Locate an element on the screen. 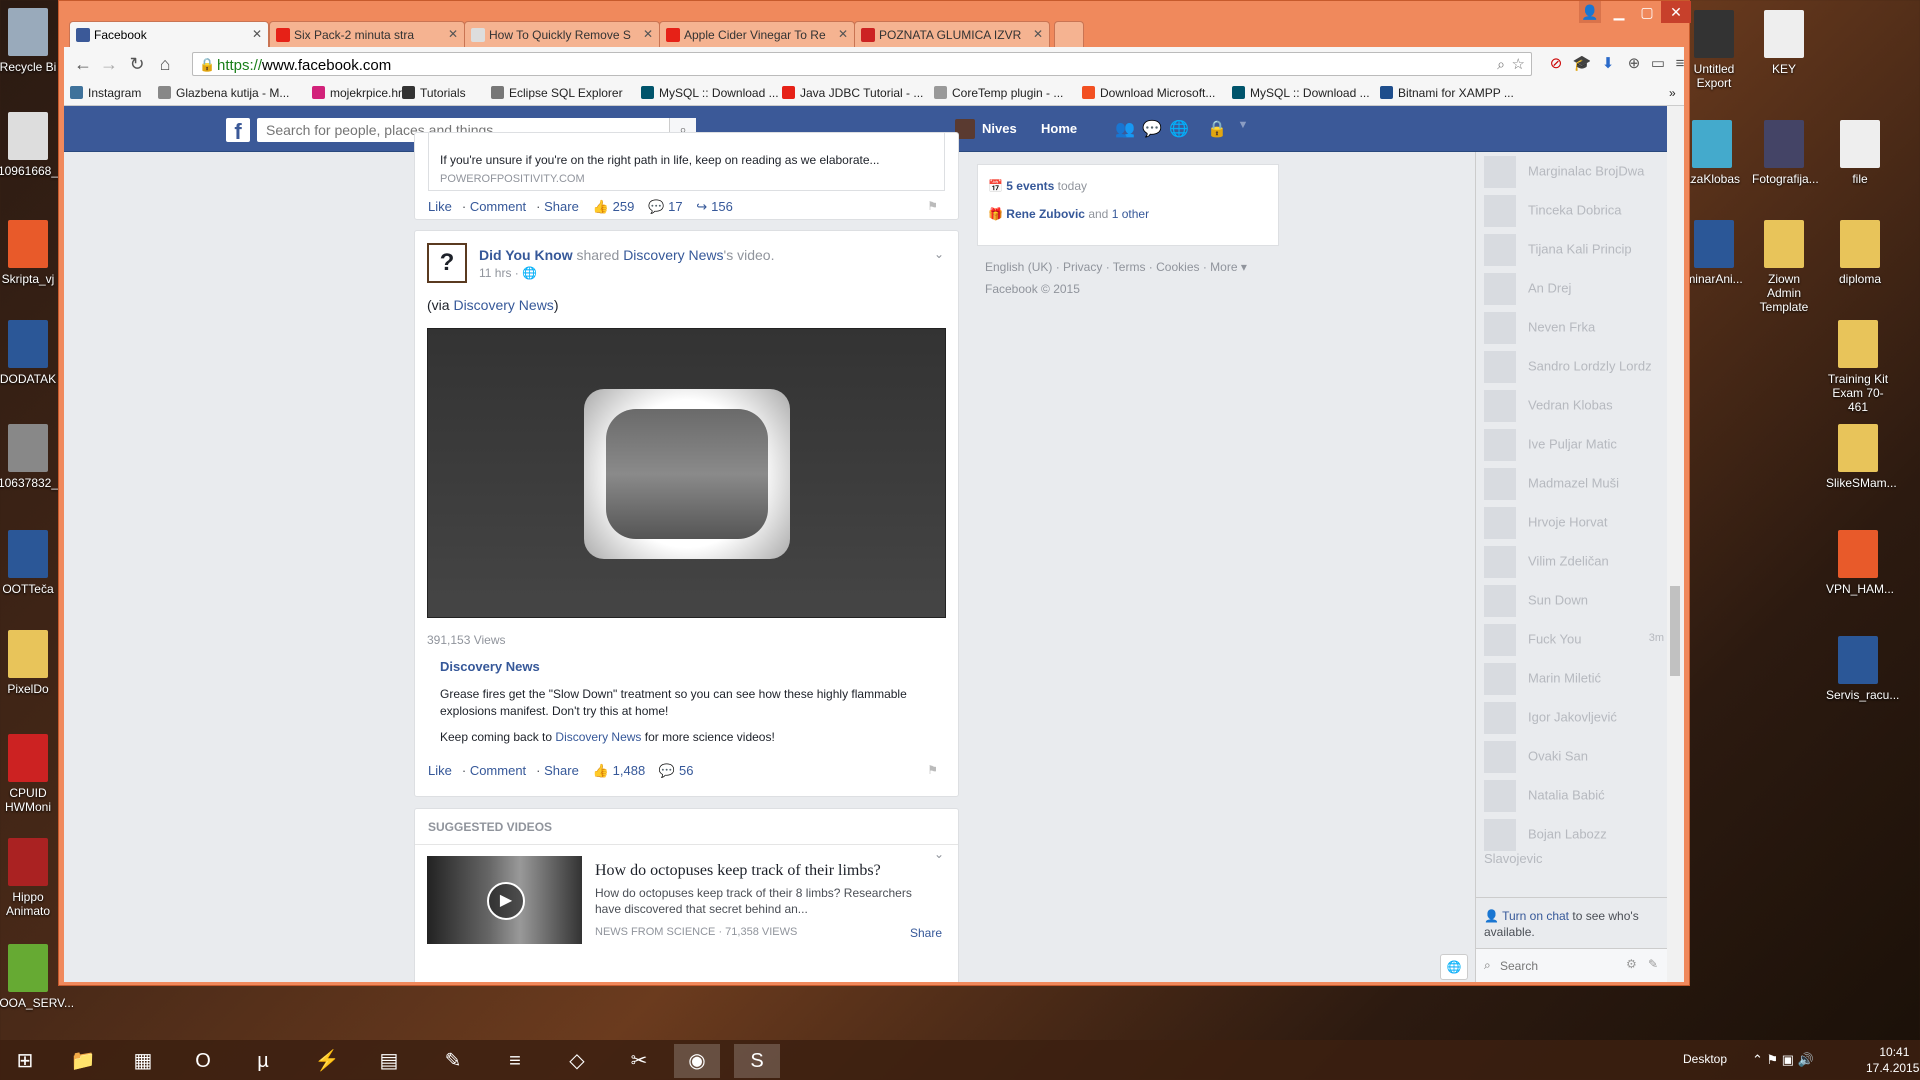  notifications-icon: 🌐 is located at coordinates (1179, 129).